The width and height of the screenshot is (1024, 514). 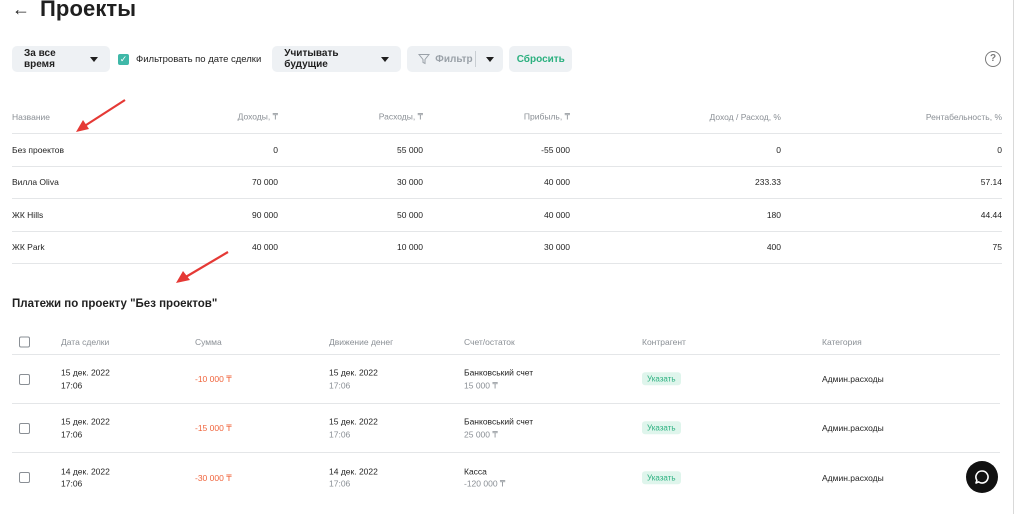 I want to click on table-row: ЖК Park 40 000 10 000 30 000 400 75, so click(x=507, y=248).